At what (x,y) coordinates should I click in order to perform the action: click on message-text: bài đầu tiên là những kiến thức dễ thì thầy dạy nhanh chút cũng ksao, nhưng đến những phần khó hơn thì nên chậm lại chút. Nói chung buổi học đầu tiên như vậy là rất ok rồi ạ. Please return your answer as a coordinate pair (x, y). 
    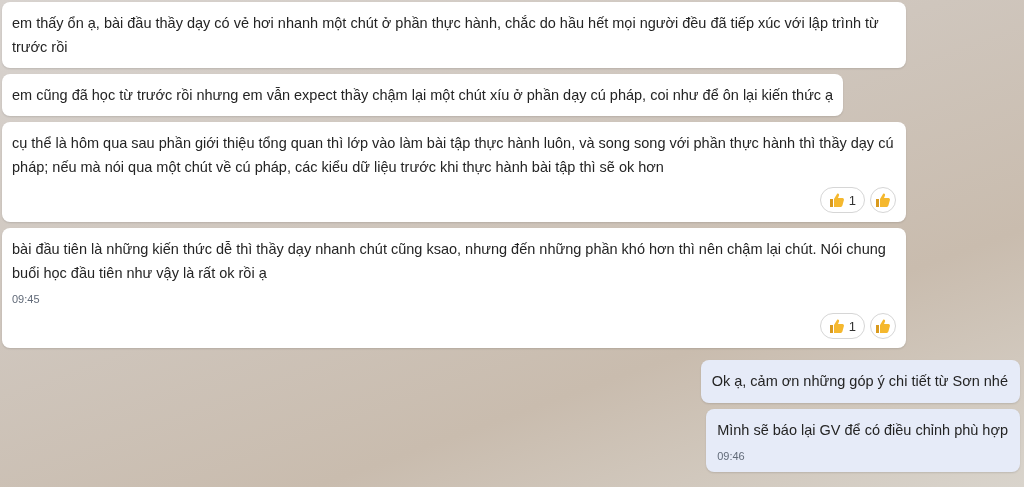
    Looking at the image, I should click on (449, 261).